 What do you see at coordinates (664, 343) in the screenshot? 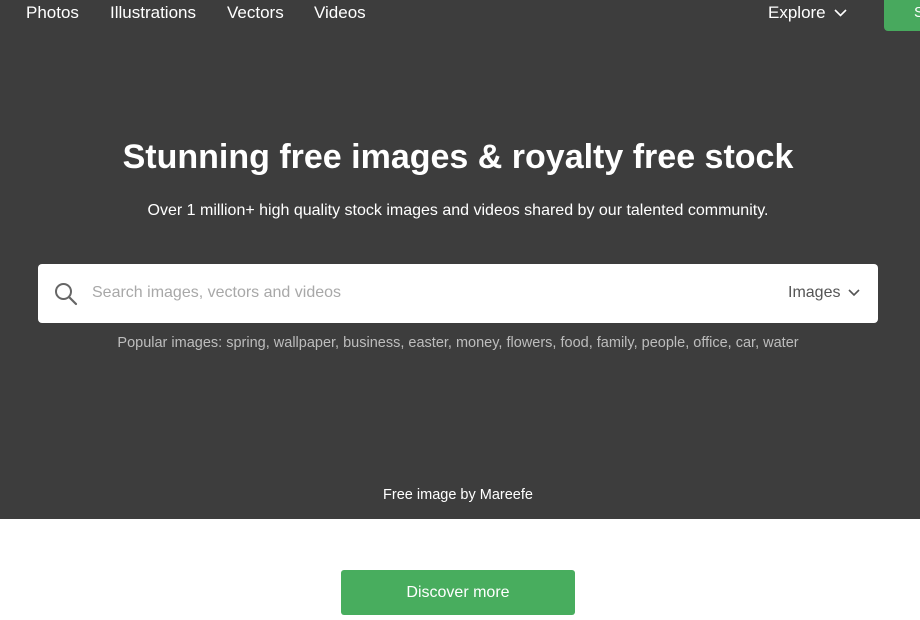
I see `popular-keyword-people: people` at bounding box center [664, 343].